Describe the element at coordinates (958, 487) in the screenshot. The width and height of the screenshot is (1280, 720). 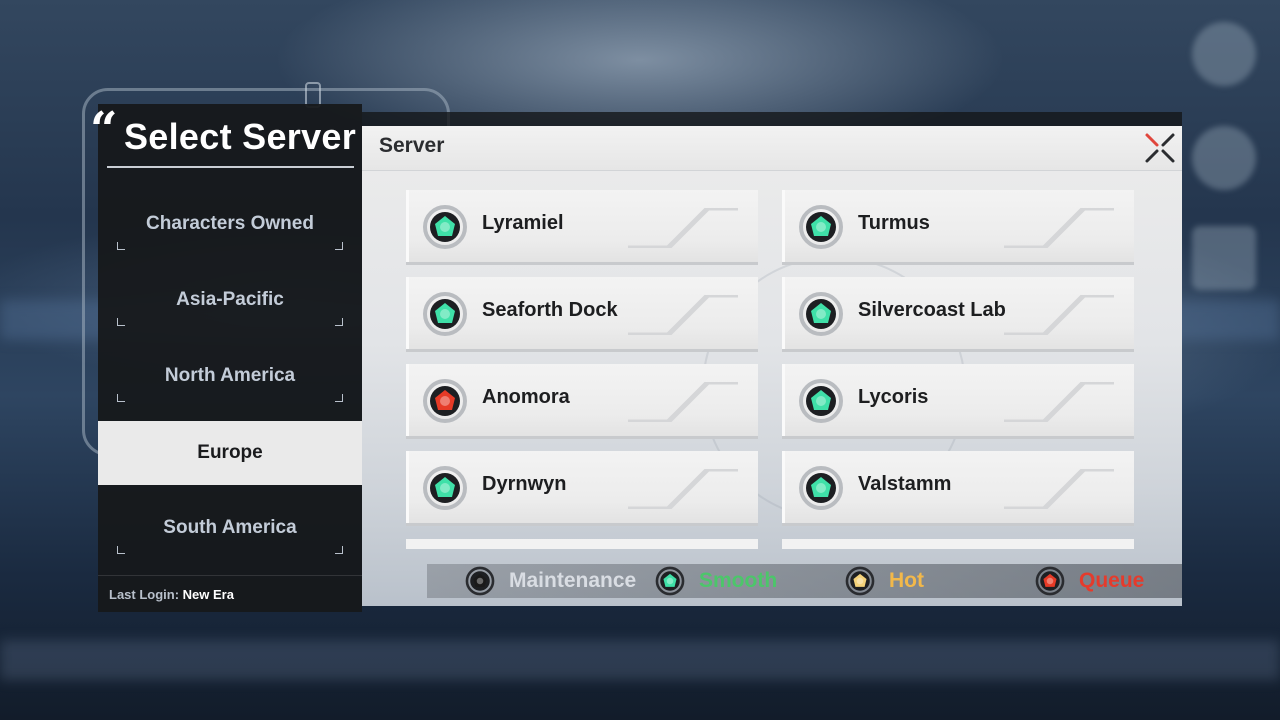
I see `server-card: Valstamm` at that location.